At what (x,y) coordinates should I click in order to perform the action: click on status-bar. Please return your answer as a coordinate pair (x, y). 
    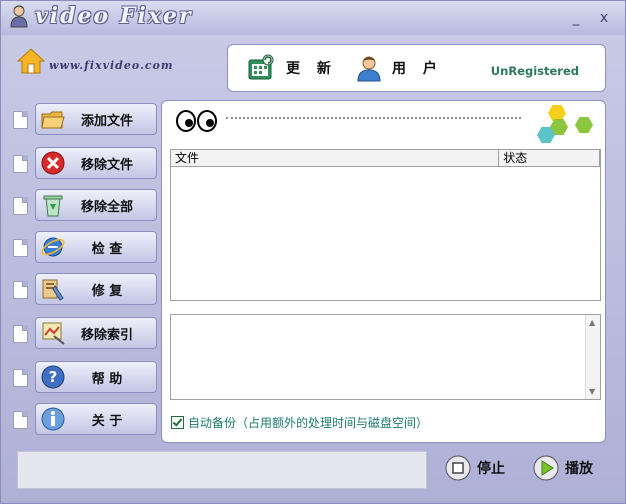
    Looking at the image, I should click on (222, 470).